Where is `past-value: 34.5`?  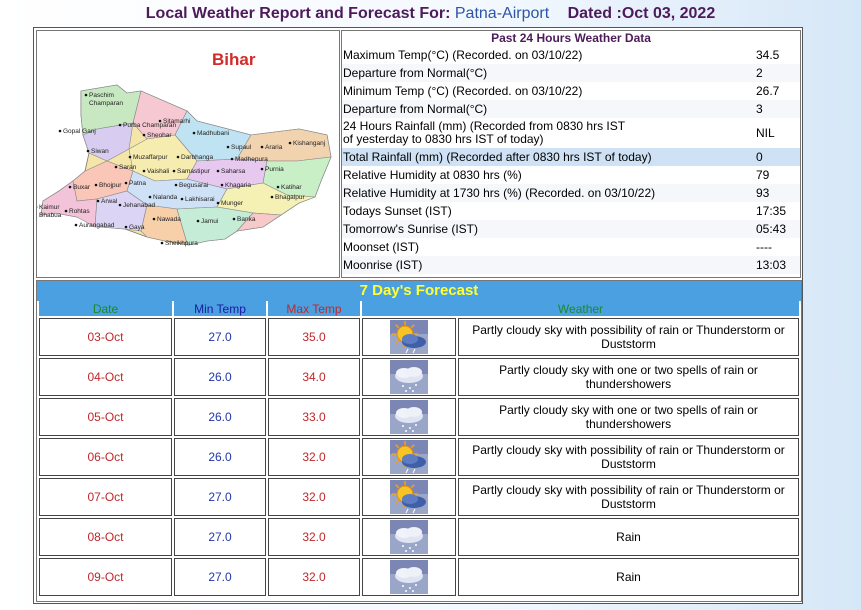
past-value: 34.5 is located at coordinates (768, 55).